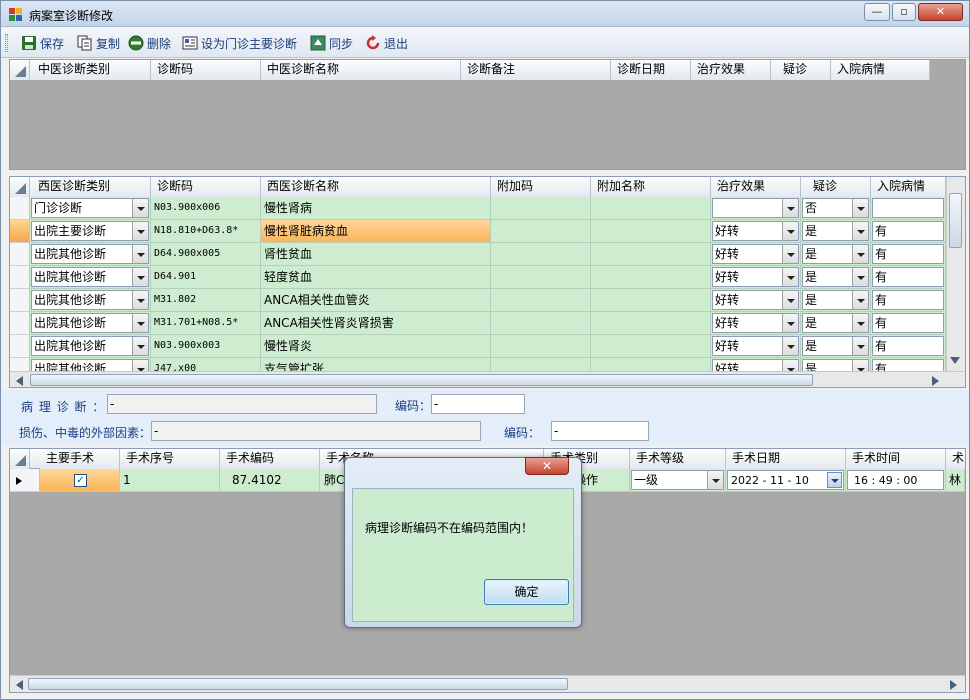 This screenshot has width=970, height=700. Describe the element at coordinates (955, 459) in the screenshot. I see `surgery-col-extra: 术` at that location.